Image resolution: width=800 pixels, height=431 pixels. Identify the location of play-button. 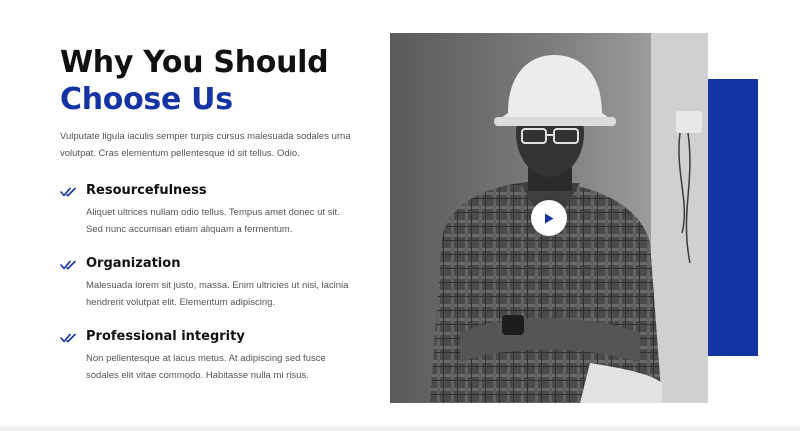
(549, 218).